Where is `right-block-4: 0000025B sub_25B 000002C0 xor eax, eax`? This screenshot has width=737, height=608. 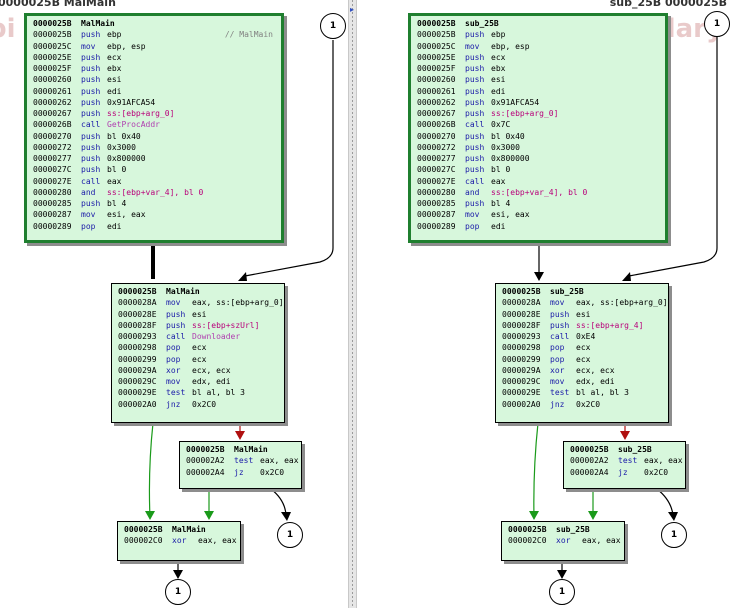 right-block-4: 0000025B sub_25B 000002C0 xor eax, eax is located at coordinates (563, 541).